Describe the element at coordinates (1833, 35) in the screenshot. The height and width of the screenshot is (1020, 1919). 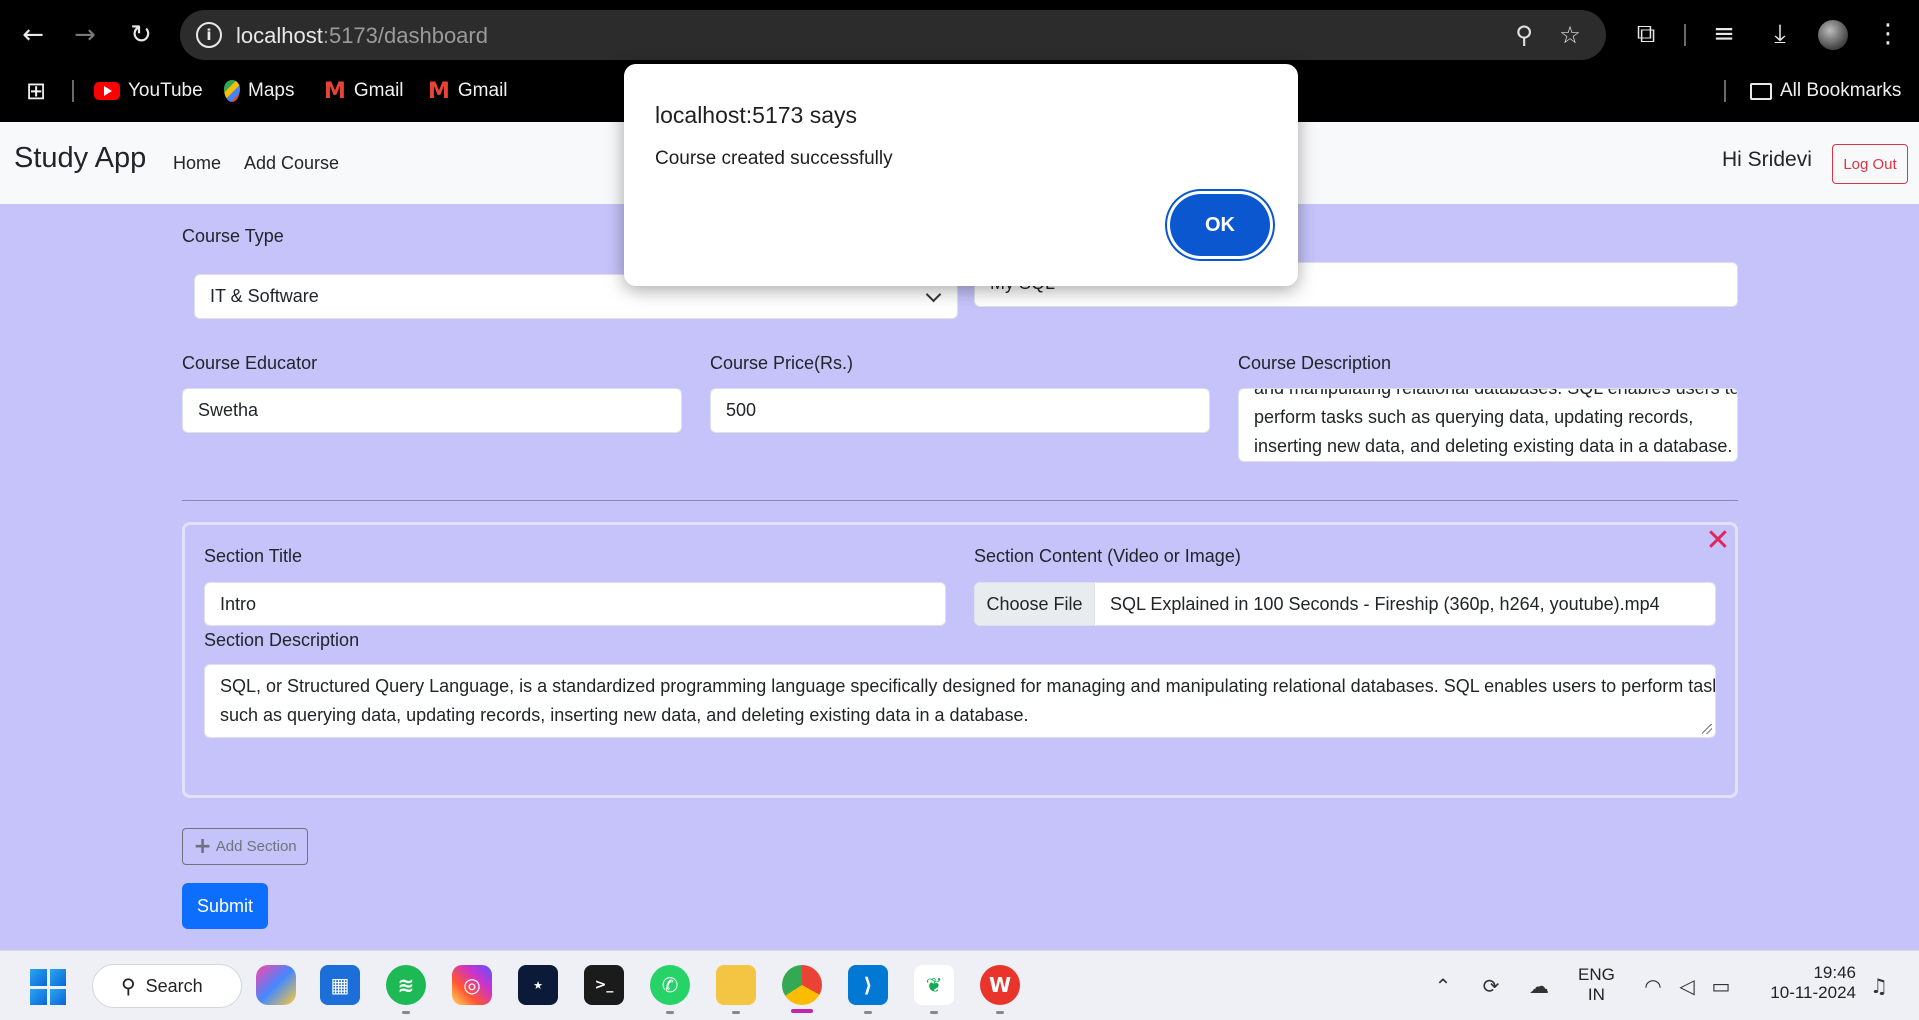
I see `profile-avatar` at that location.